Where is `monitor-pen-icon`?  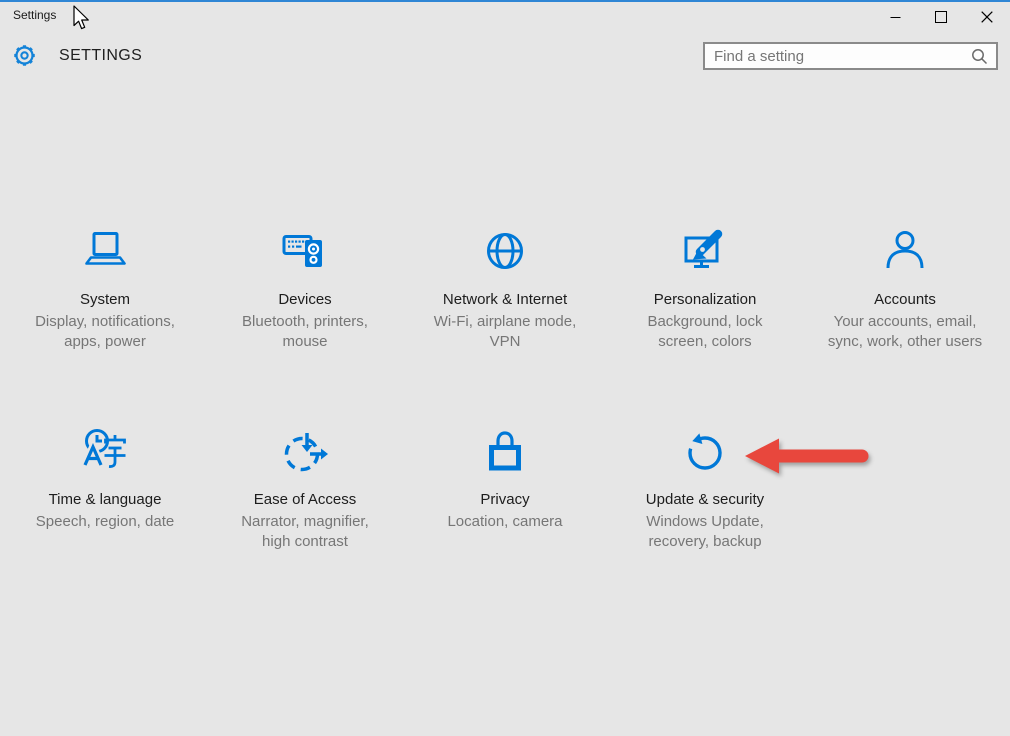
monitor-pen-icon is located at coordinates (705, 251).